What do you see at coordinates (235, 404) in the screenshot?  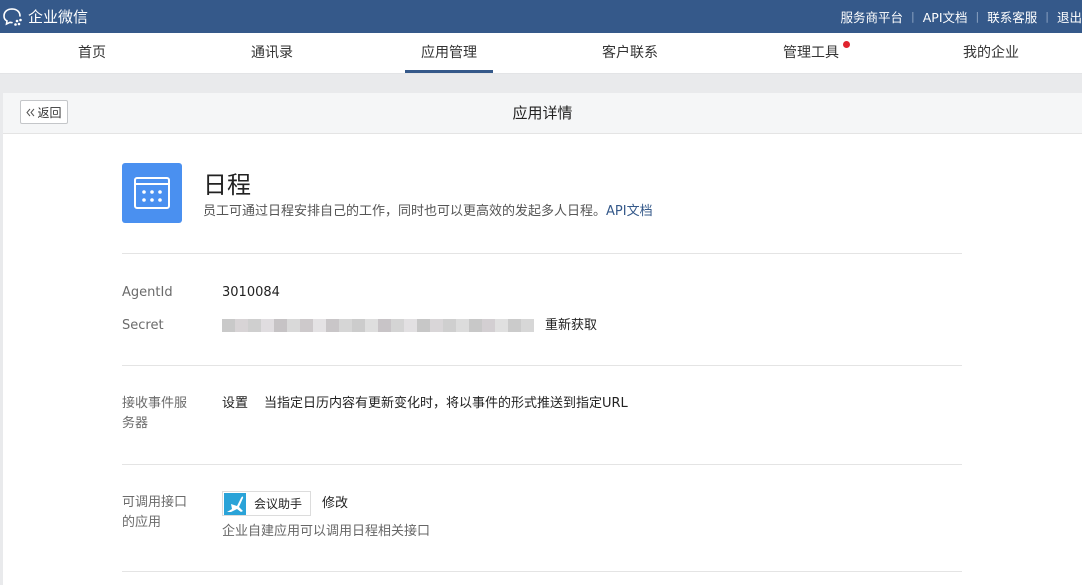 I see `event-server-settings-link: 设置` at bounding box center [235, 404].